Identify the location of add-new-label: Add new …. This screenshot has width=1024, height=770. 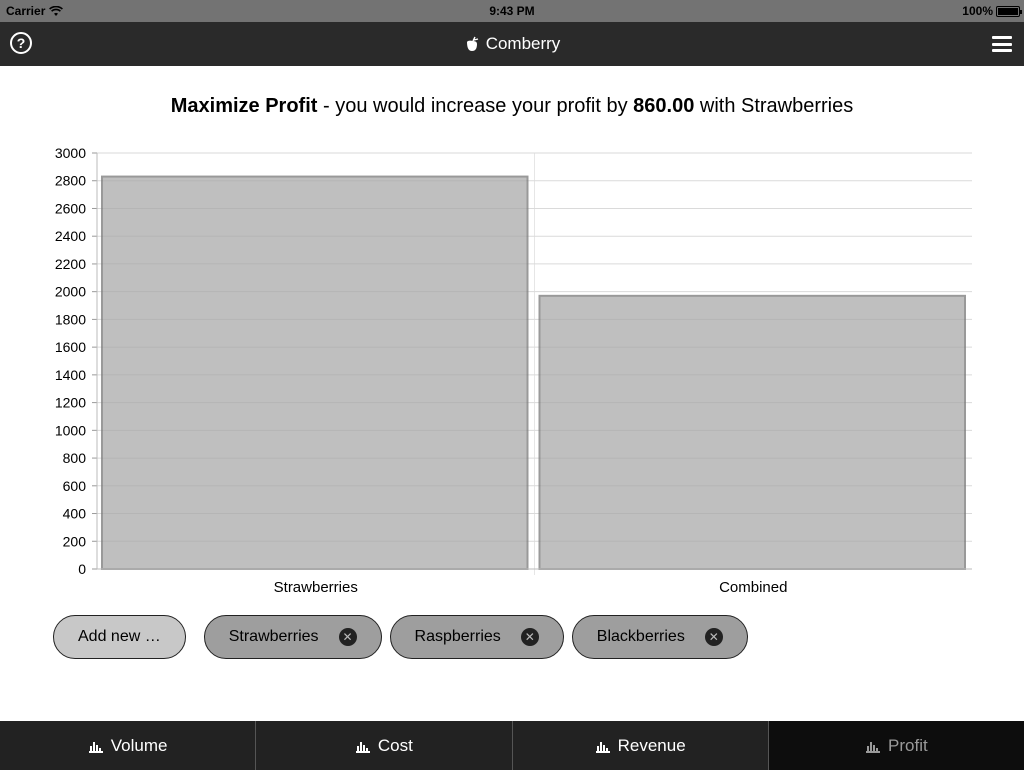
(119, 636).